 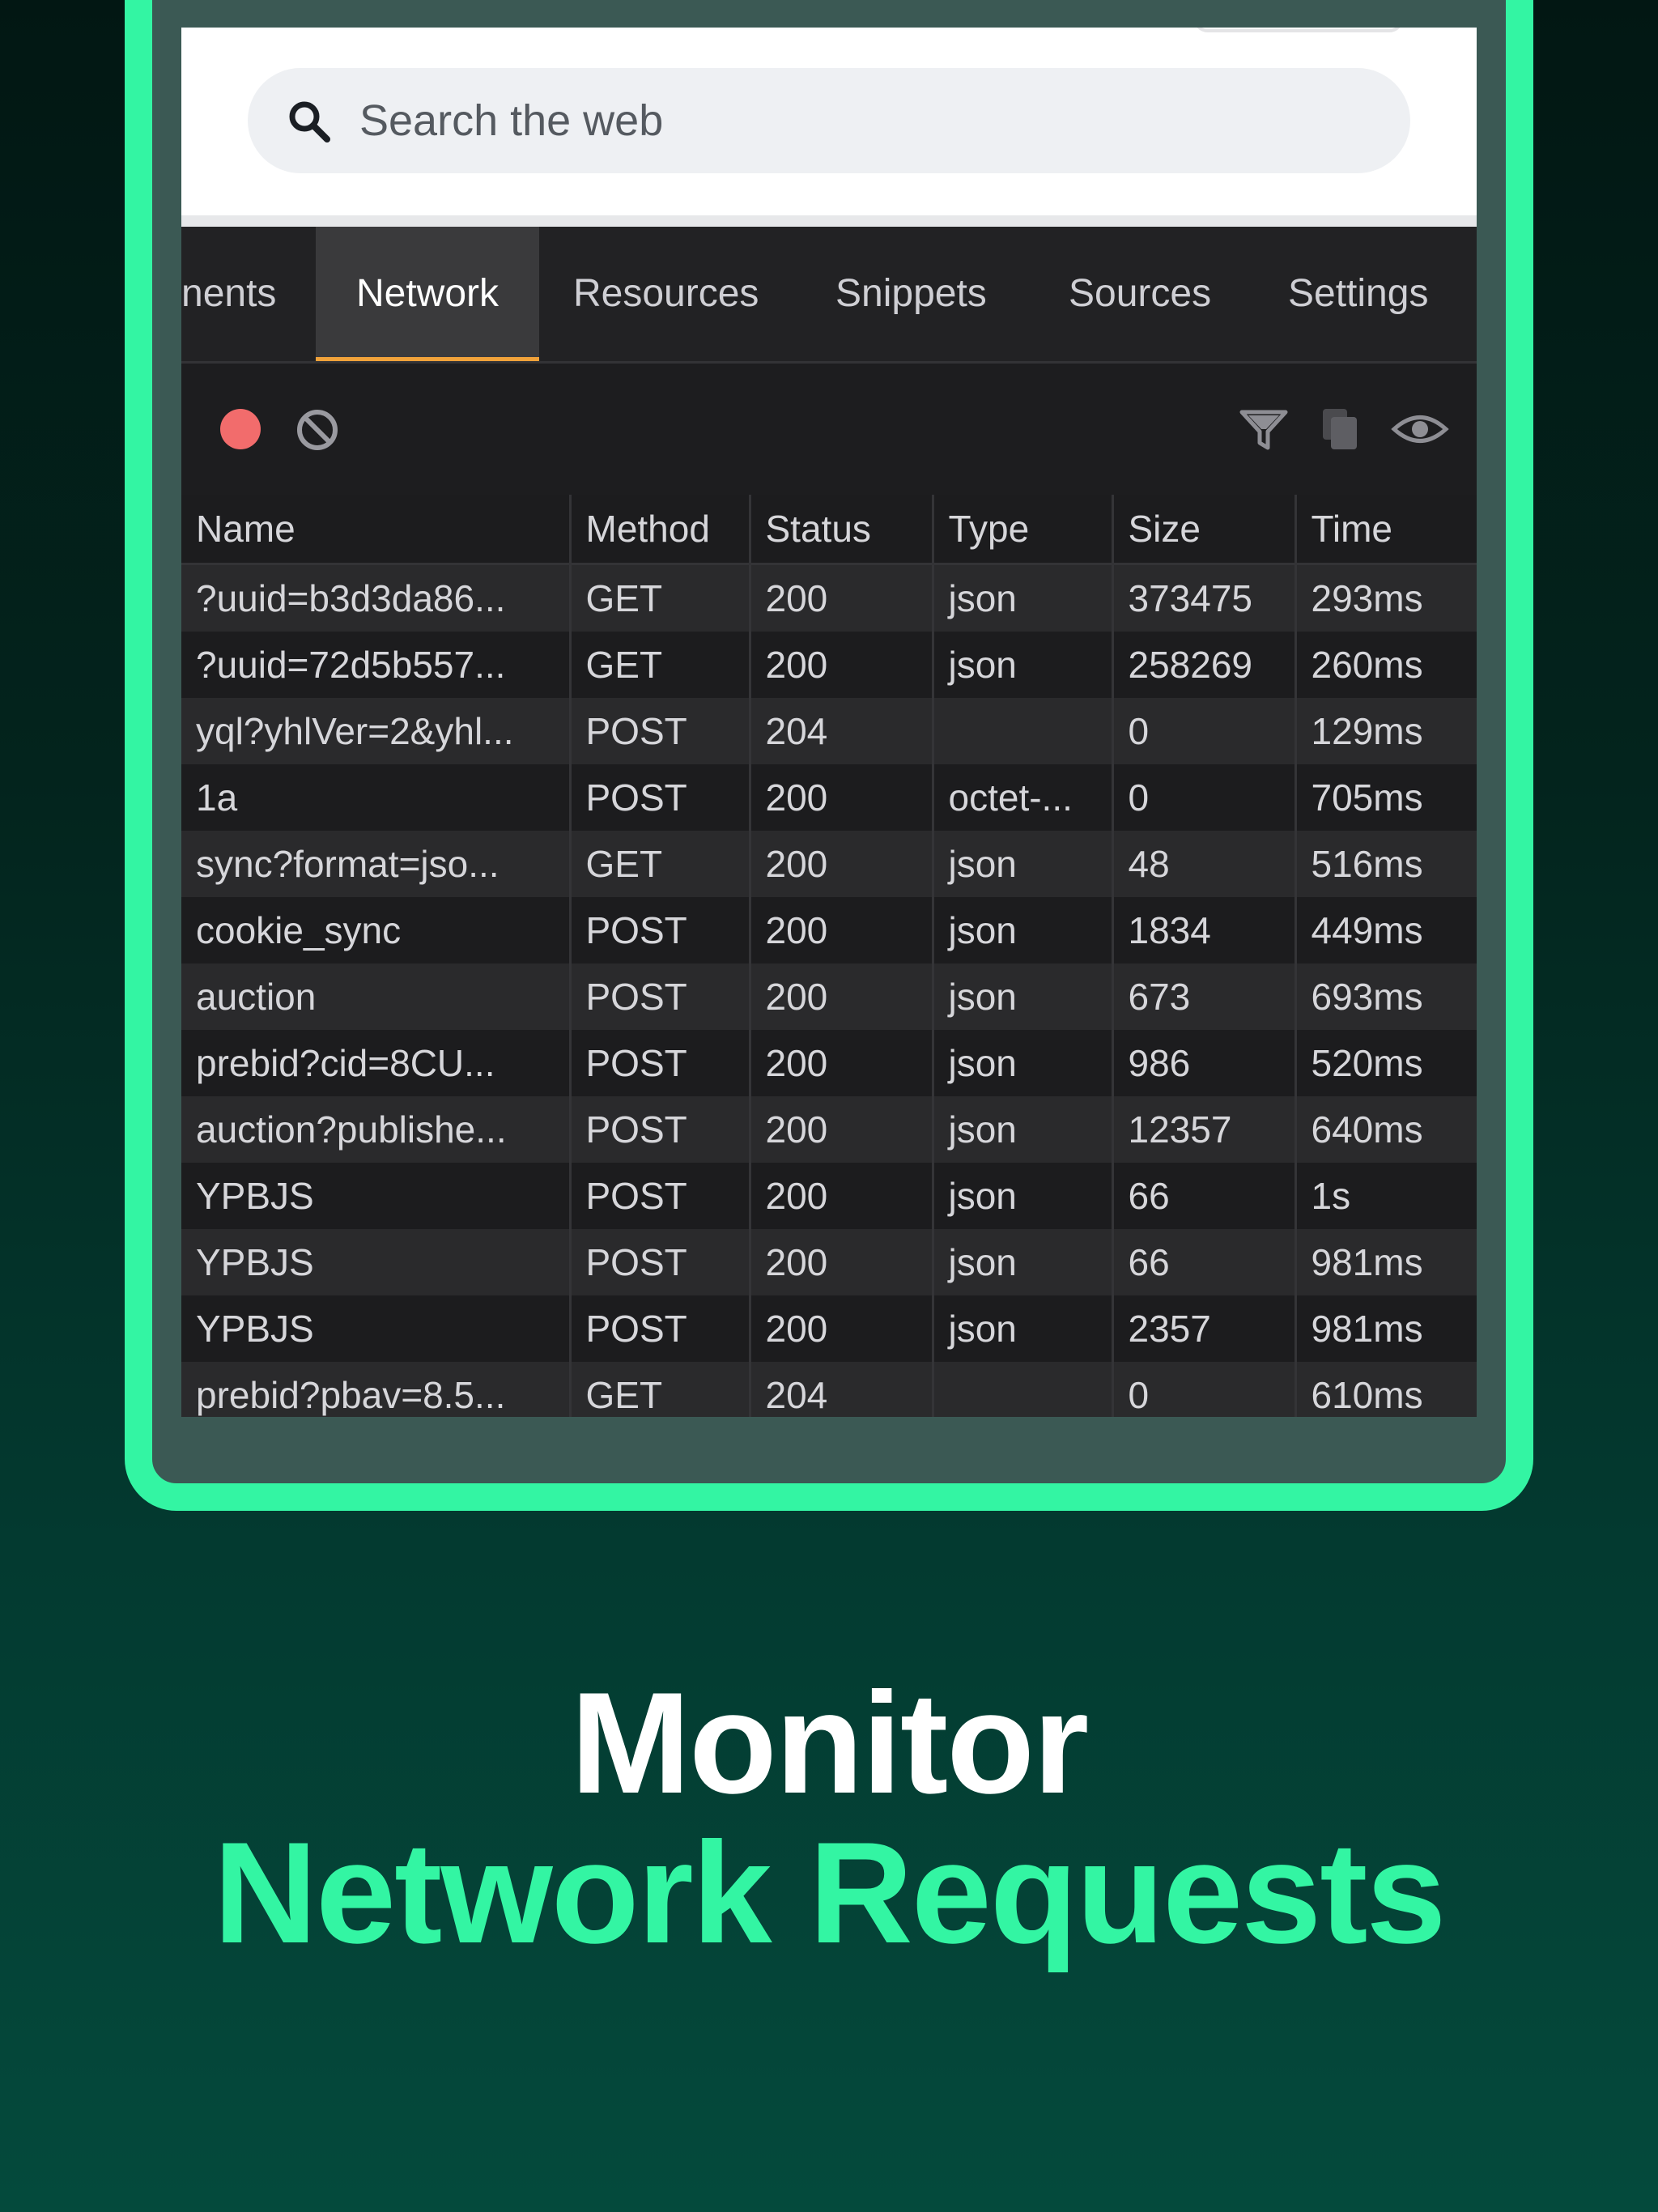 I want to click on tab-network: Network, so click(x=427, y=294).